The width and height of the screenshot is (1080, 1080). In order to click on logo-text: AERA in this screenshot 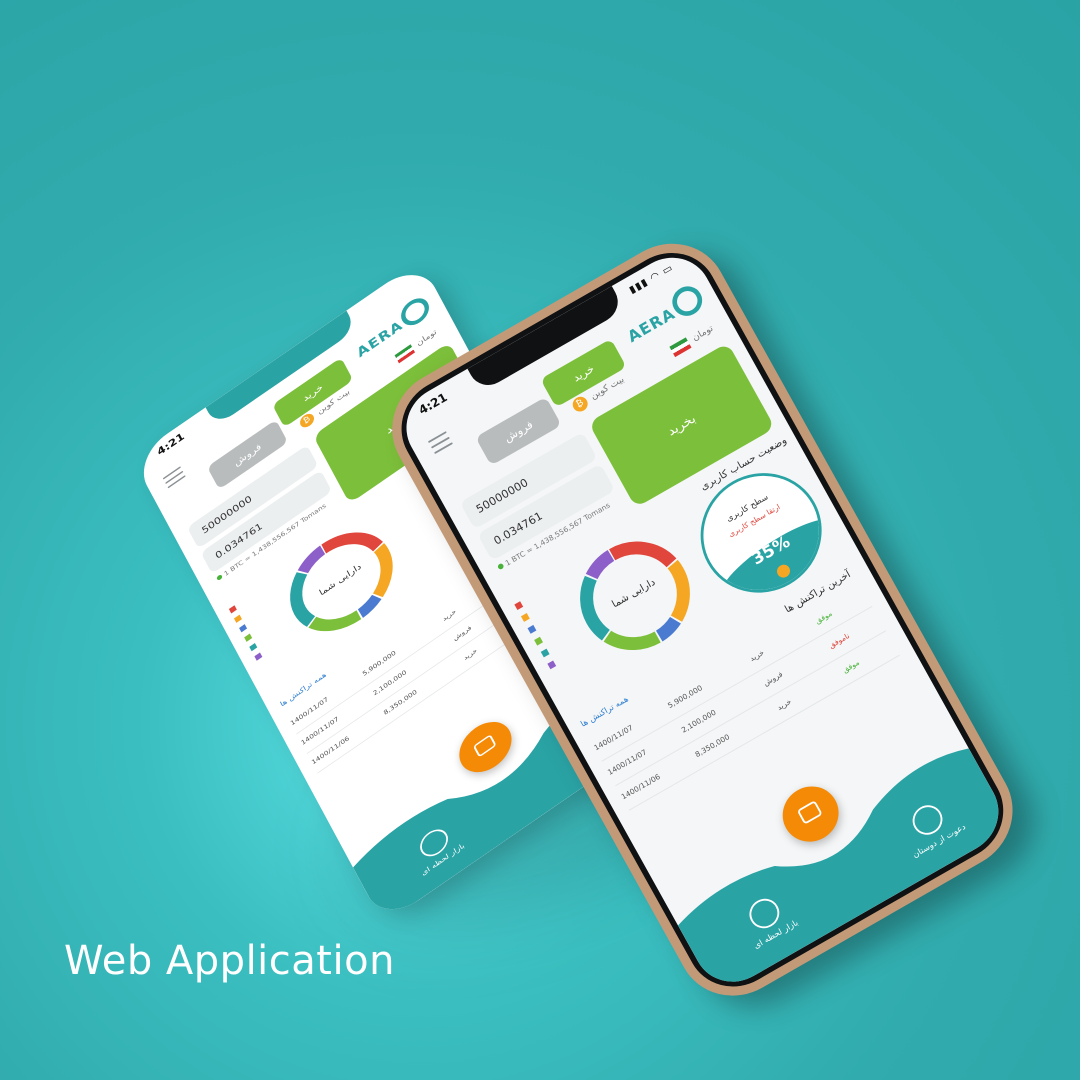, I will do `click(651, 325)`.